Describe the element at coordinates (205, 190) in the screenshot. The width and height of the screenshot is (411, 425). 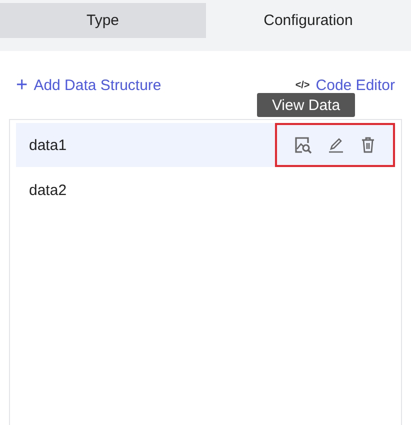
I see `list-item: data2` at that location.